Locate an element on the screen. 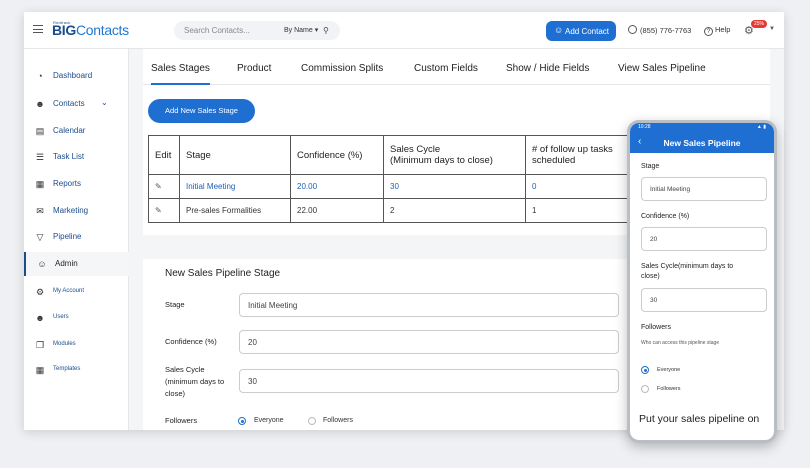 This screenshot has height=468, width=810. stage-label: Stage is located at coordinates (175, 304).